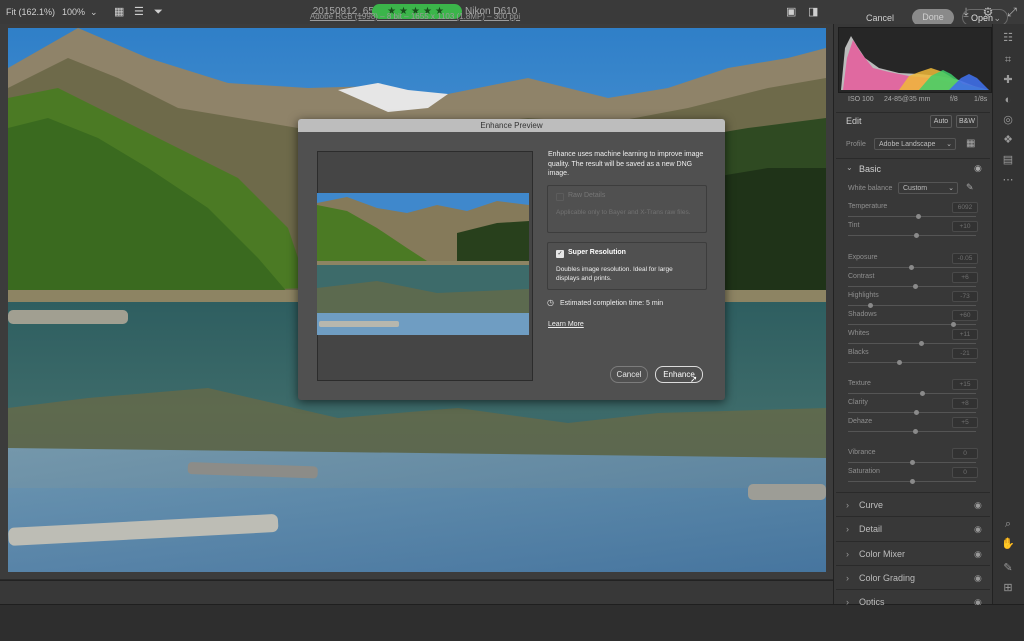  Describe the element at coordinates (913, 504) in the screenshot. I see `section-curve: › Curve ◉` at that location.